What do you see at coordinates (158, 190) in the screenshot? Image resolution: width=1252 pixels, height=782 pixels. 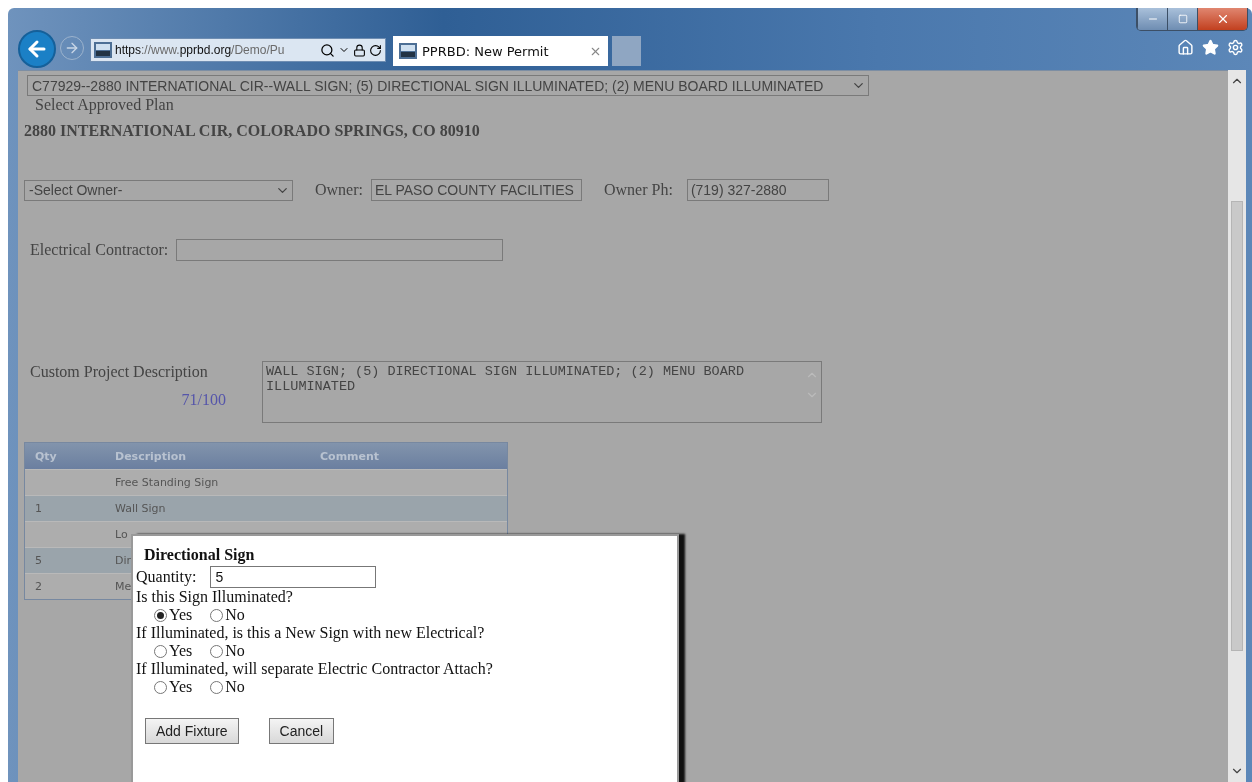 I see `owner-select: -Select Owner-` at bounding box center [158, 190].